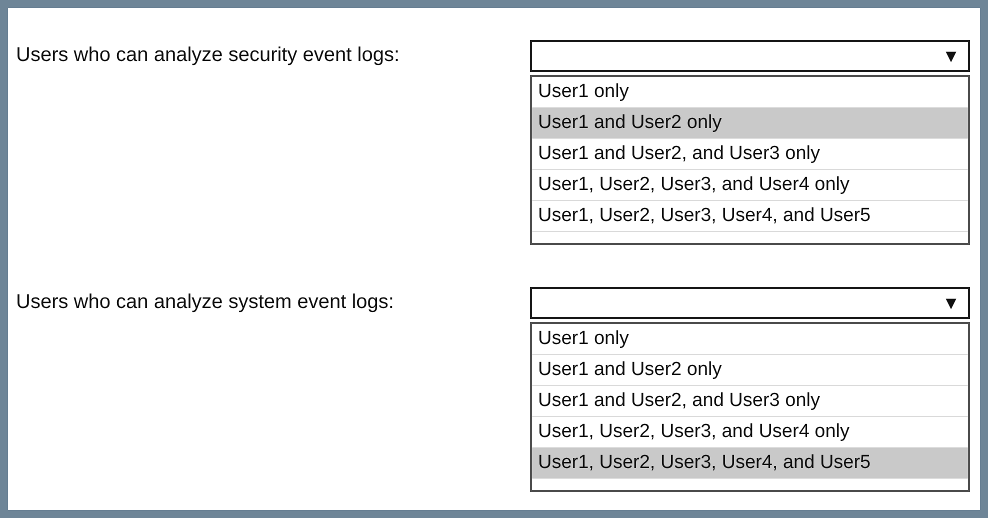  I want to click on dropdown-option: User1 only, so click(750, 339).